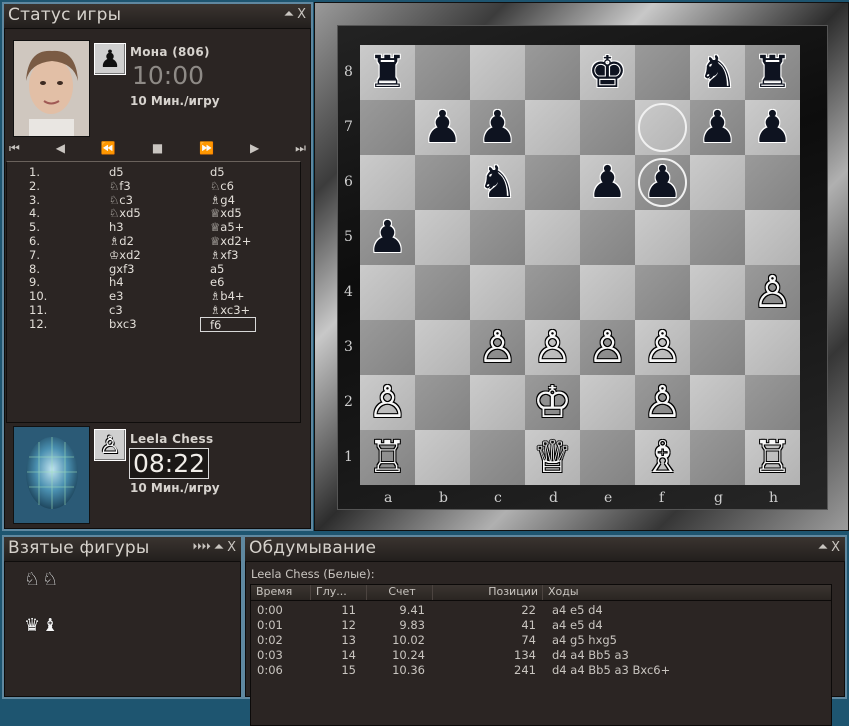 The image size is (849, 726). What do you see at coordinates (552, 182) in the screenshot?
I see `square-d6` at bounding box center [552, 182].